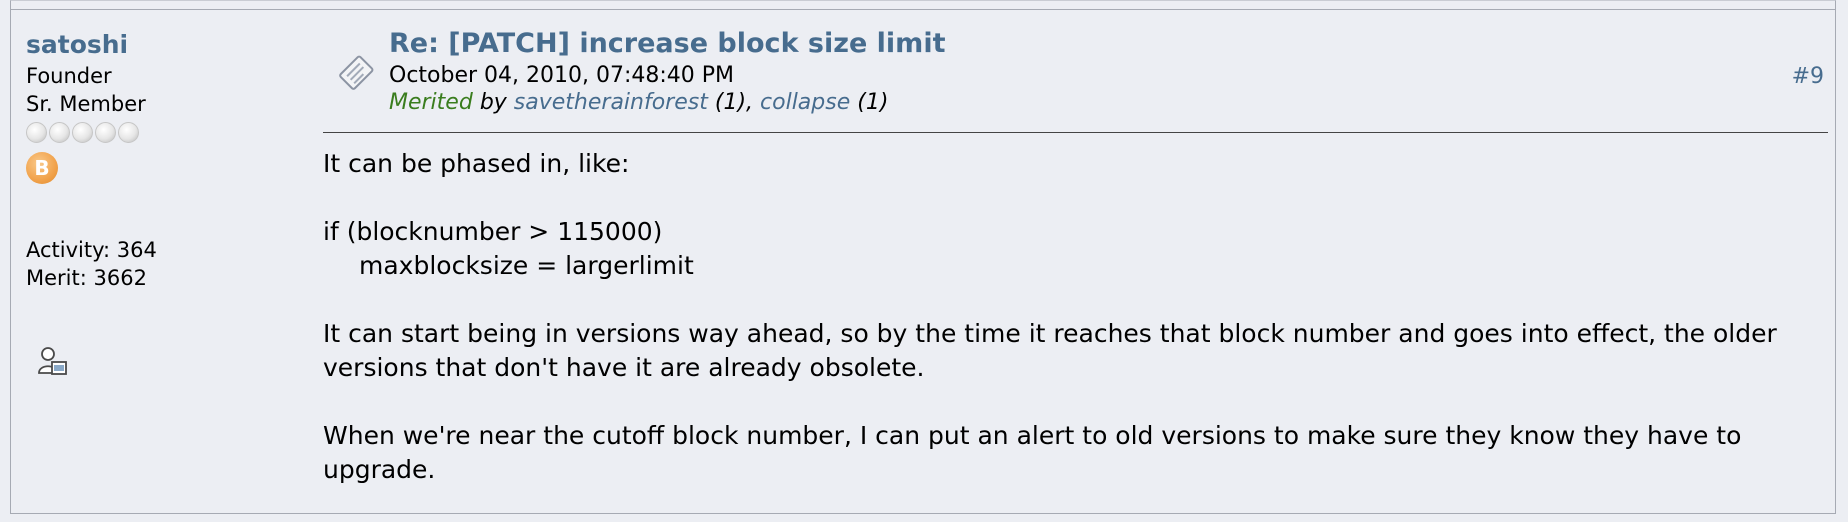 Image resolution: width=1848 pixels, height=522 pixels. What do you see at coordinates (151, 106) in the screenshot?
I see `poster-info: satoshi Founder Sr. Member B` at bounding box center [151, 106].